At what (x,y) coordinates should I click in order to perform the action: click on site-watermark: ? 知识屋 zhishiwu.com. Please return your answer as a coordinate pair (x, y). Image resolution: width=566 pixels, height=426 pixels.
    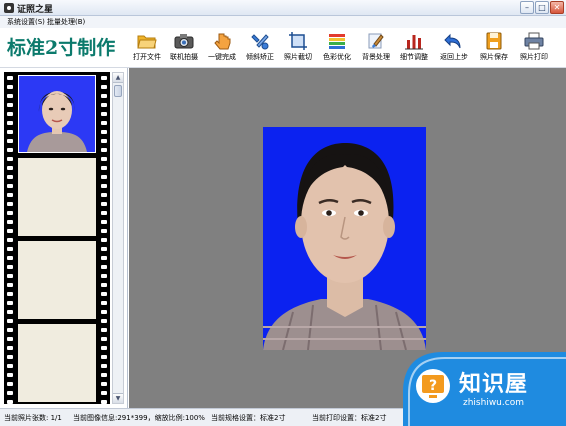
    Looking at the image, I should click on (484, 389).